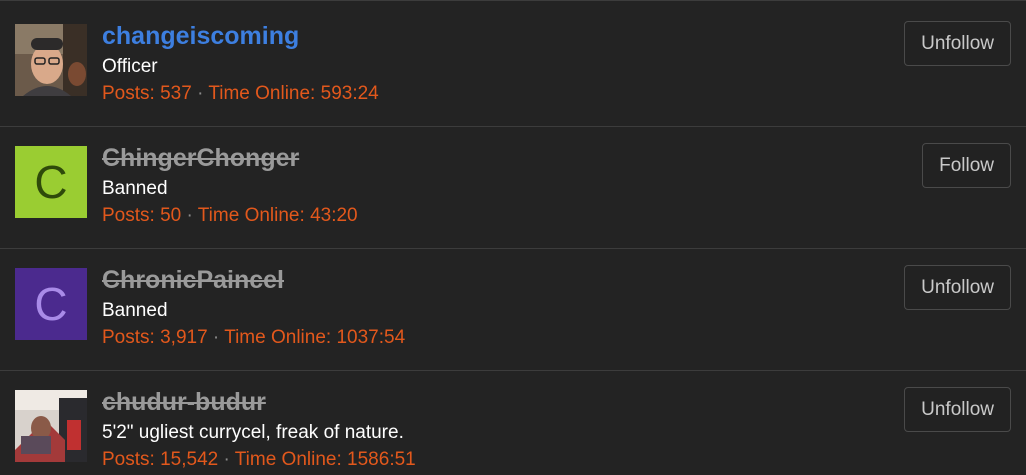  I want to click on time-online-value: 43:20, so click(334, 215).